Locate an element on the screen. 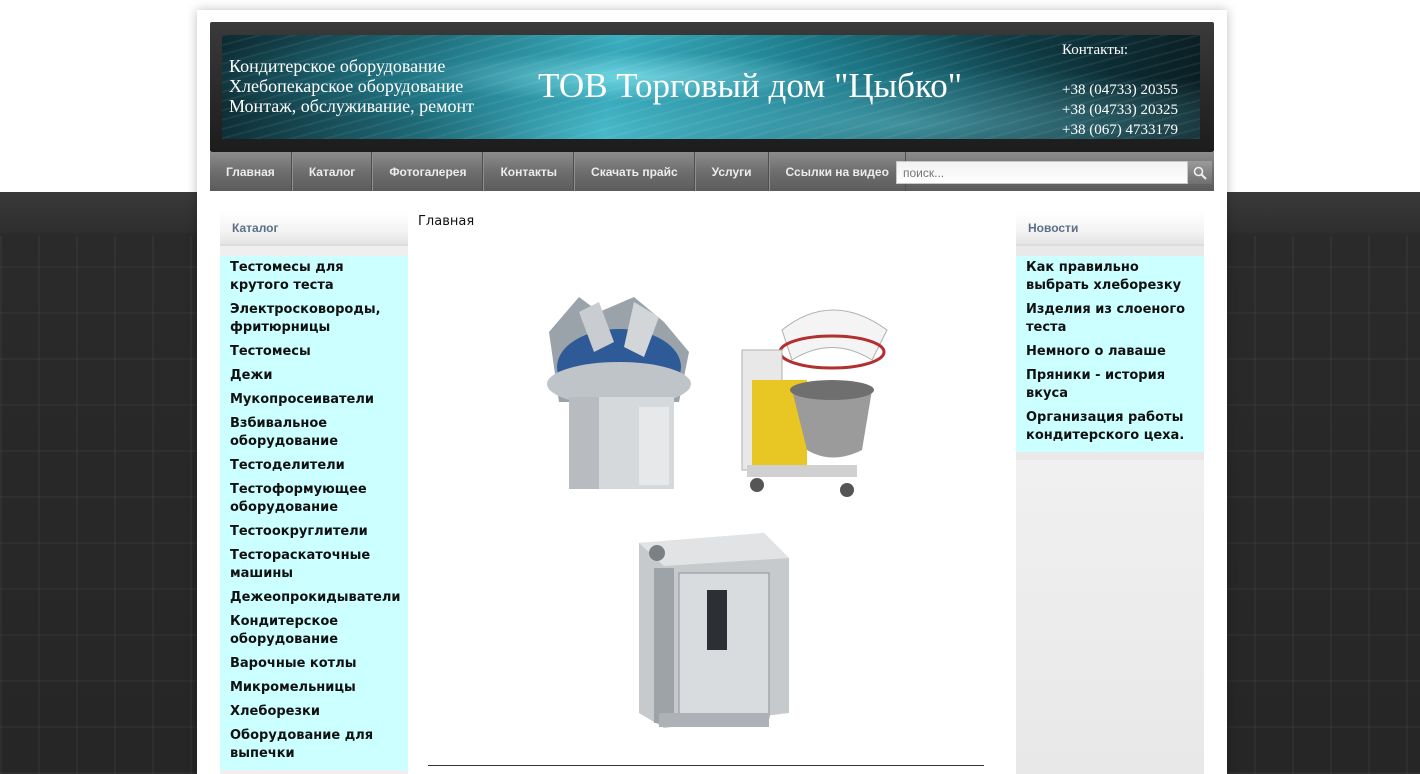  search-button is located at coordinates (1200, 172).